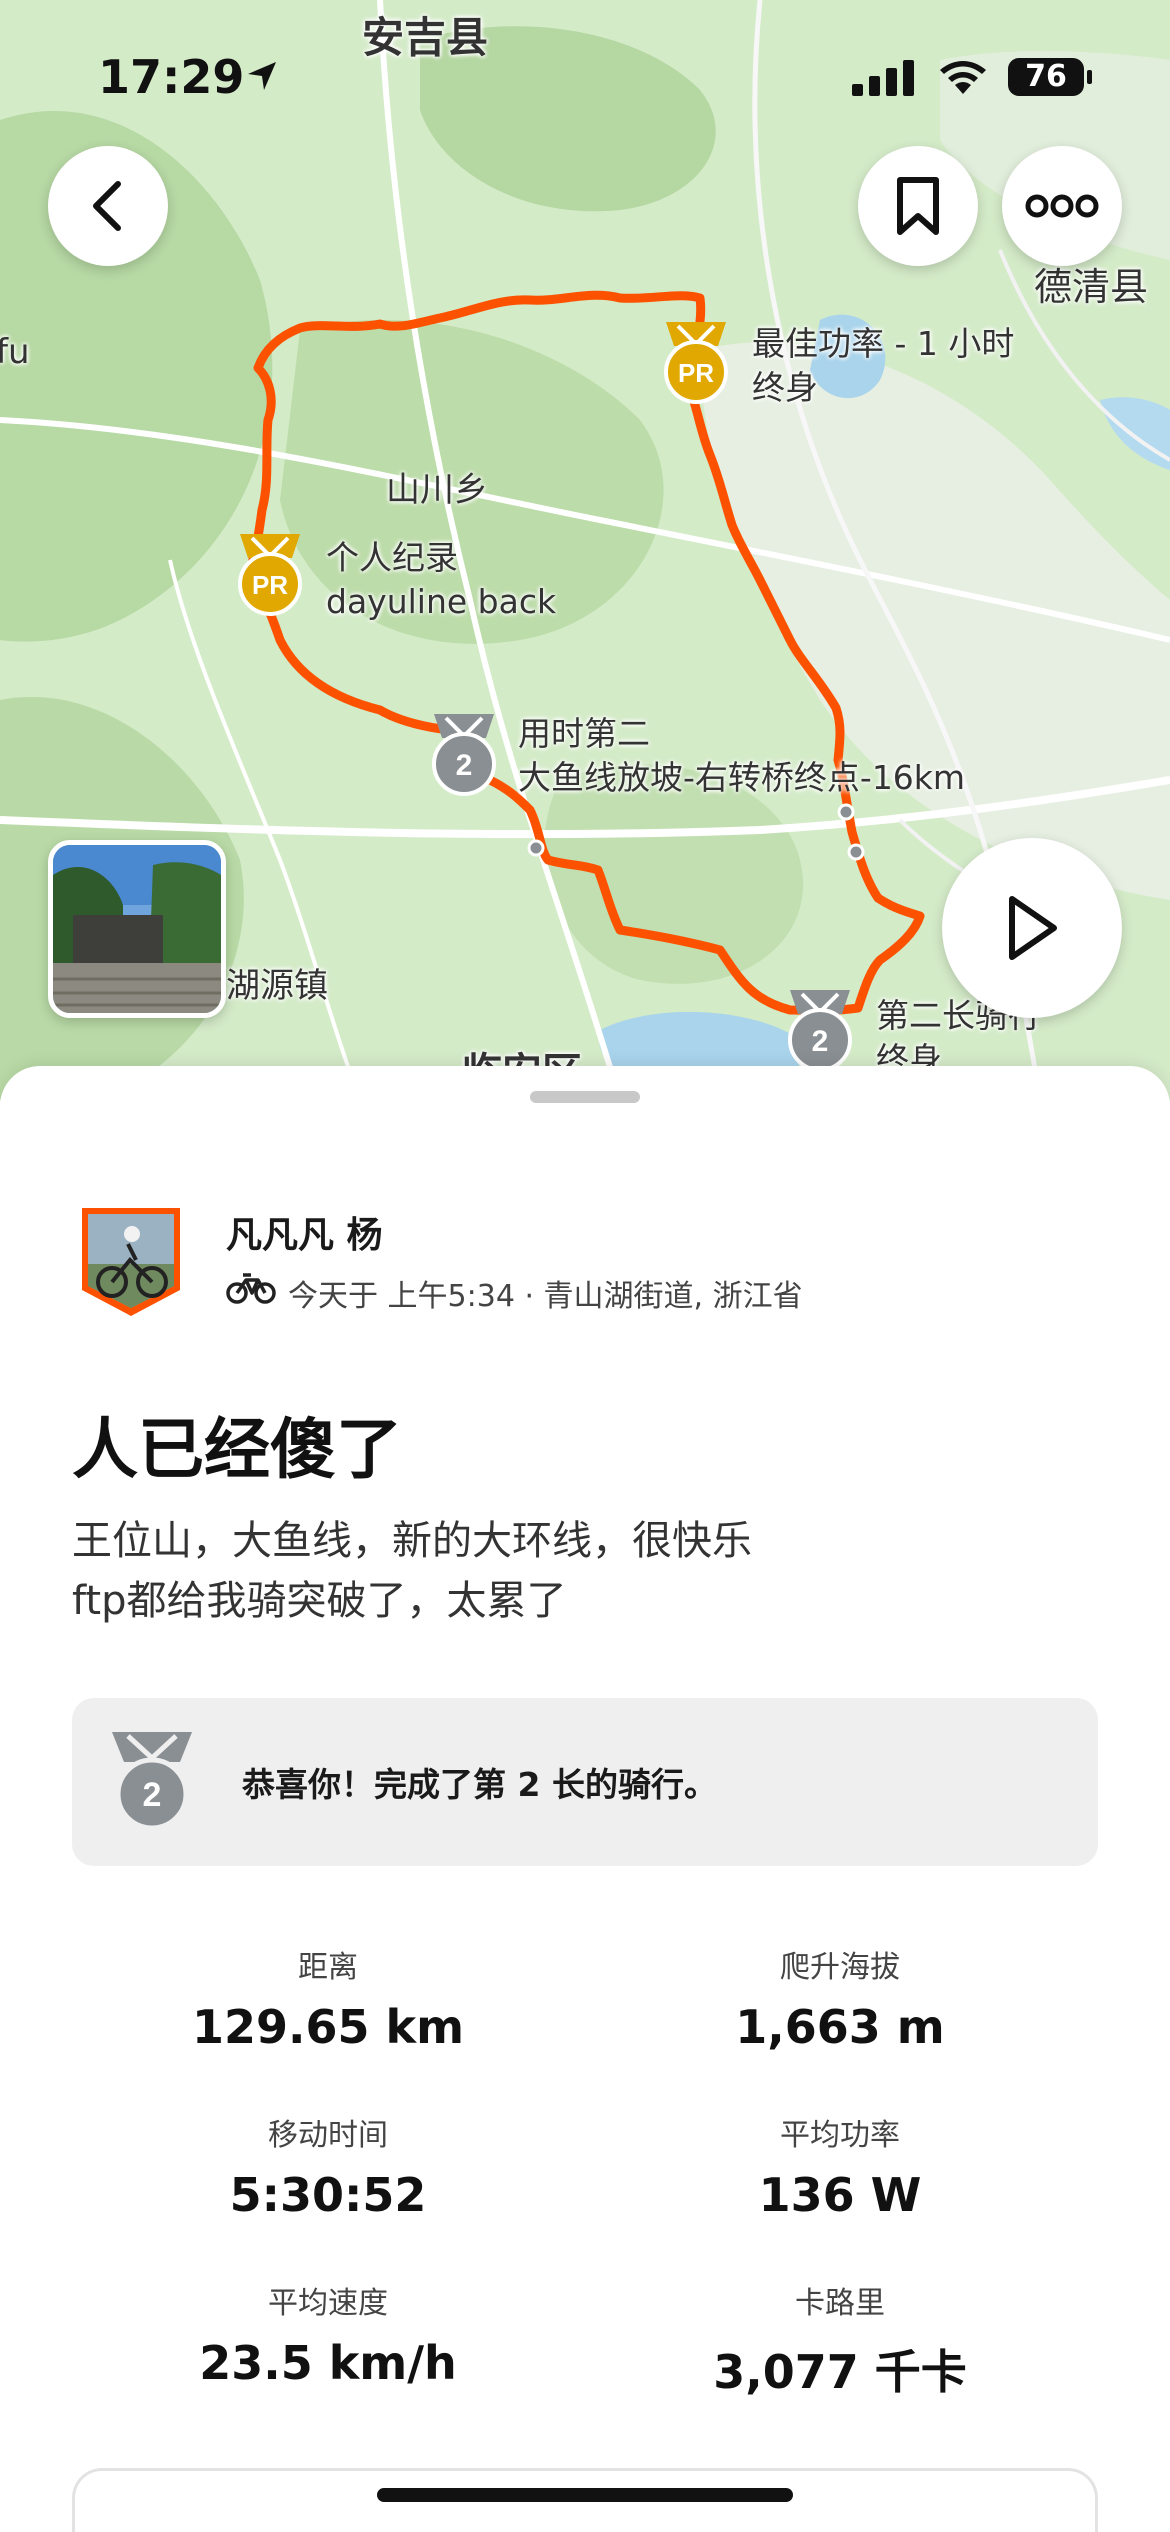 The width and height of the screenshot is (1170, 2532). What do you see at coordinates (883, 78) in the screenshot?
I see `cellular-signal-icon` at bounding box center [883, 78].